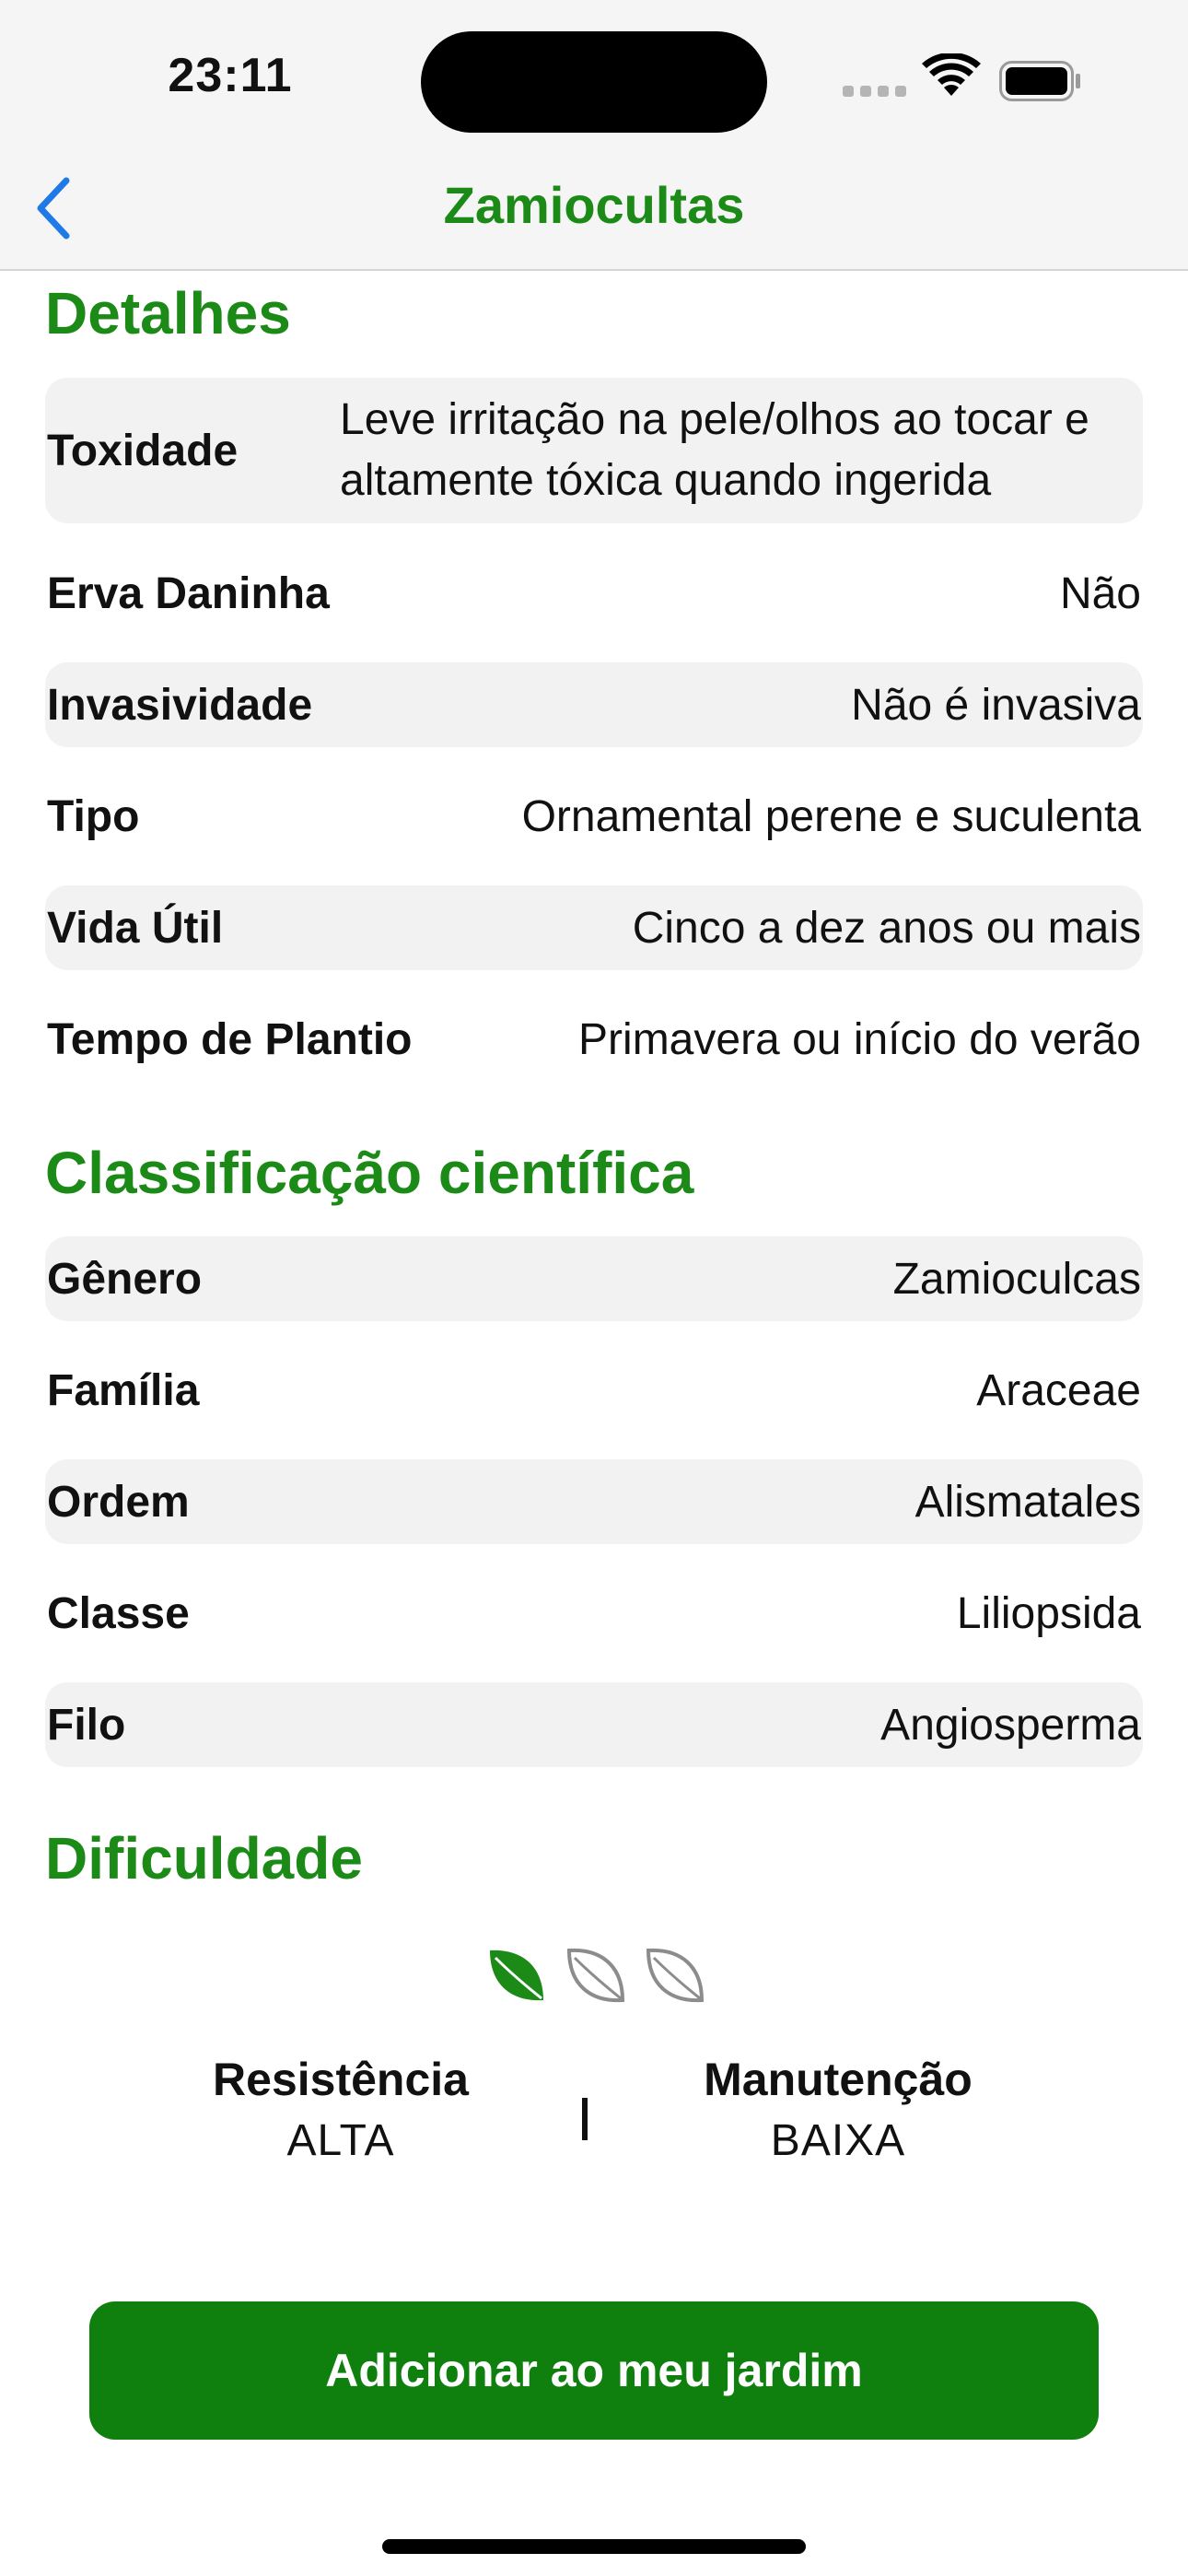  What do you see at coordinates (230, 75) in the screenshot?
I see `status-time: 23:11` at bounding box center [230, 75].